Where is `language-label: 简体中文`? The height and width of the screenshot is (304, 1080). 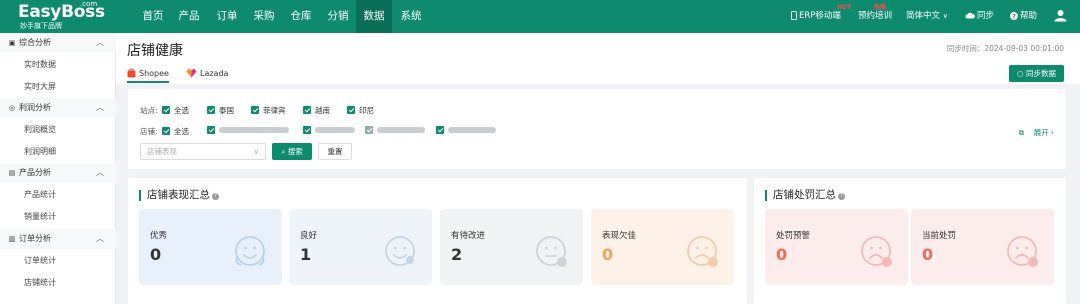
language-label: 简体中文 is located at coordinates (923, 16).